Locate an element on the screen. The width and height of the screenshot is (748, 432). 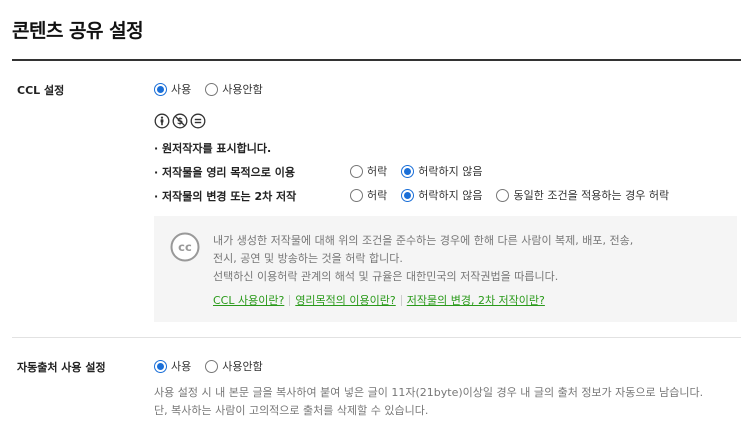
ccl-help-links: CCL 사용이란? 영리목적의 이용이란? 저작물의 변경, 2차 저작이란? is located at coordinates (379, 300).